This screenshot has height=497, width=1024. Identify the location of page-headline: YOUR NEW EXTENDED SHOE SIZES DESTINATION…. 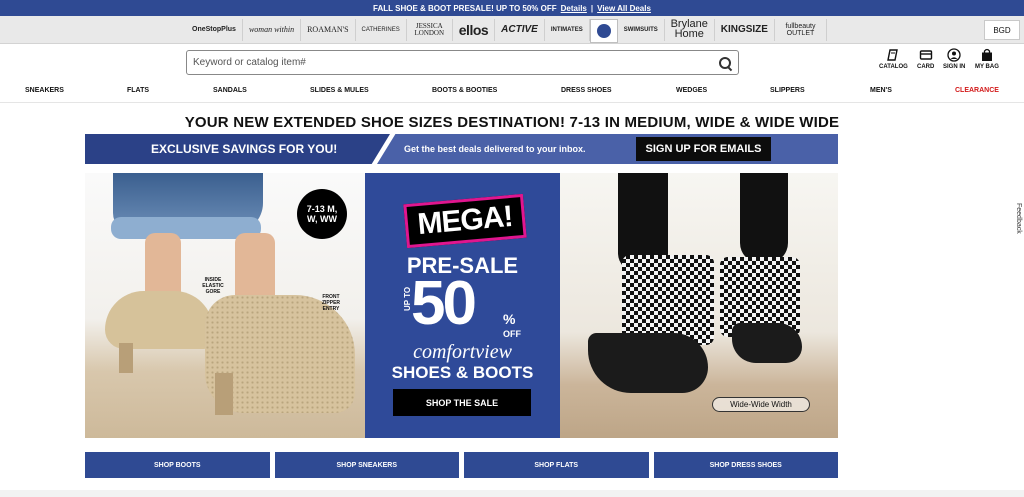
(512, 122).